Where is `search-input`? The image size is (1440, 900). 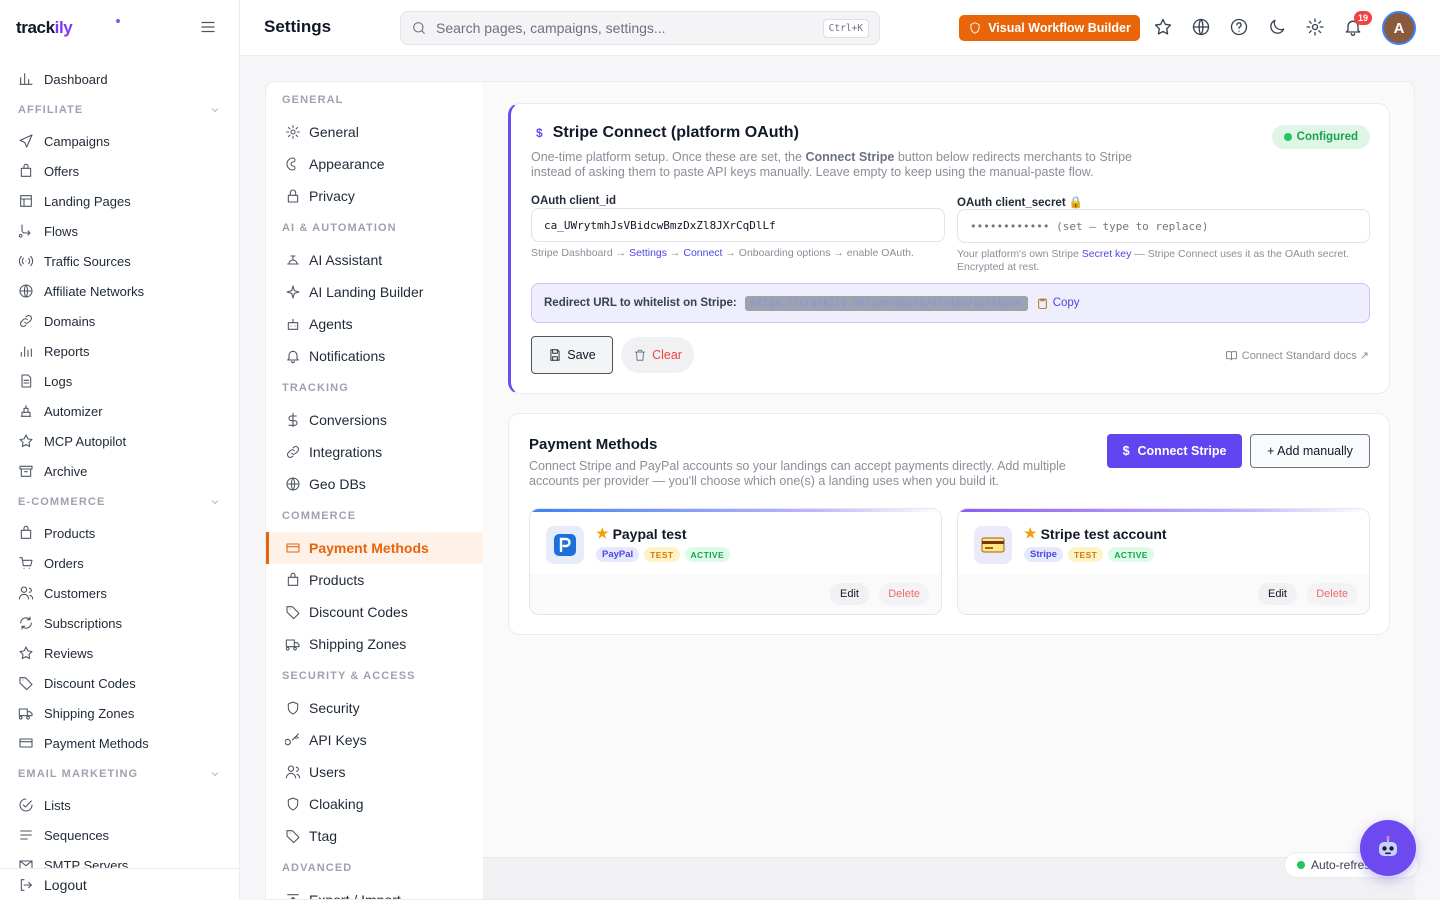 search-input is located at coordinates (625, 28).